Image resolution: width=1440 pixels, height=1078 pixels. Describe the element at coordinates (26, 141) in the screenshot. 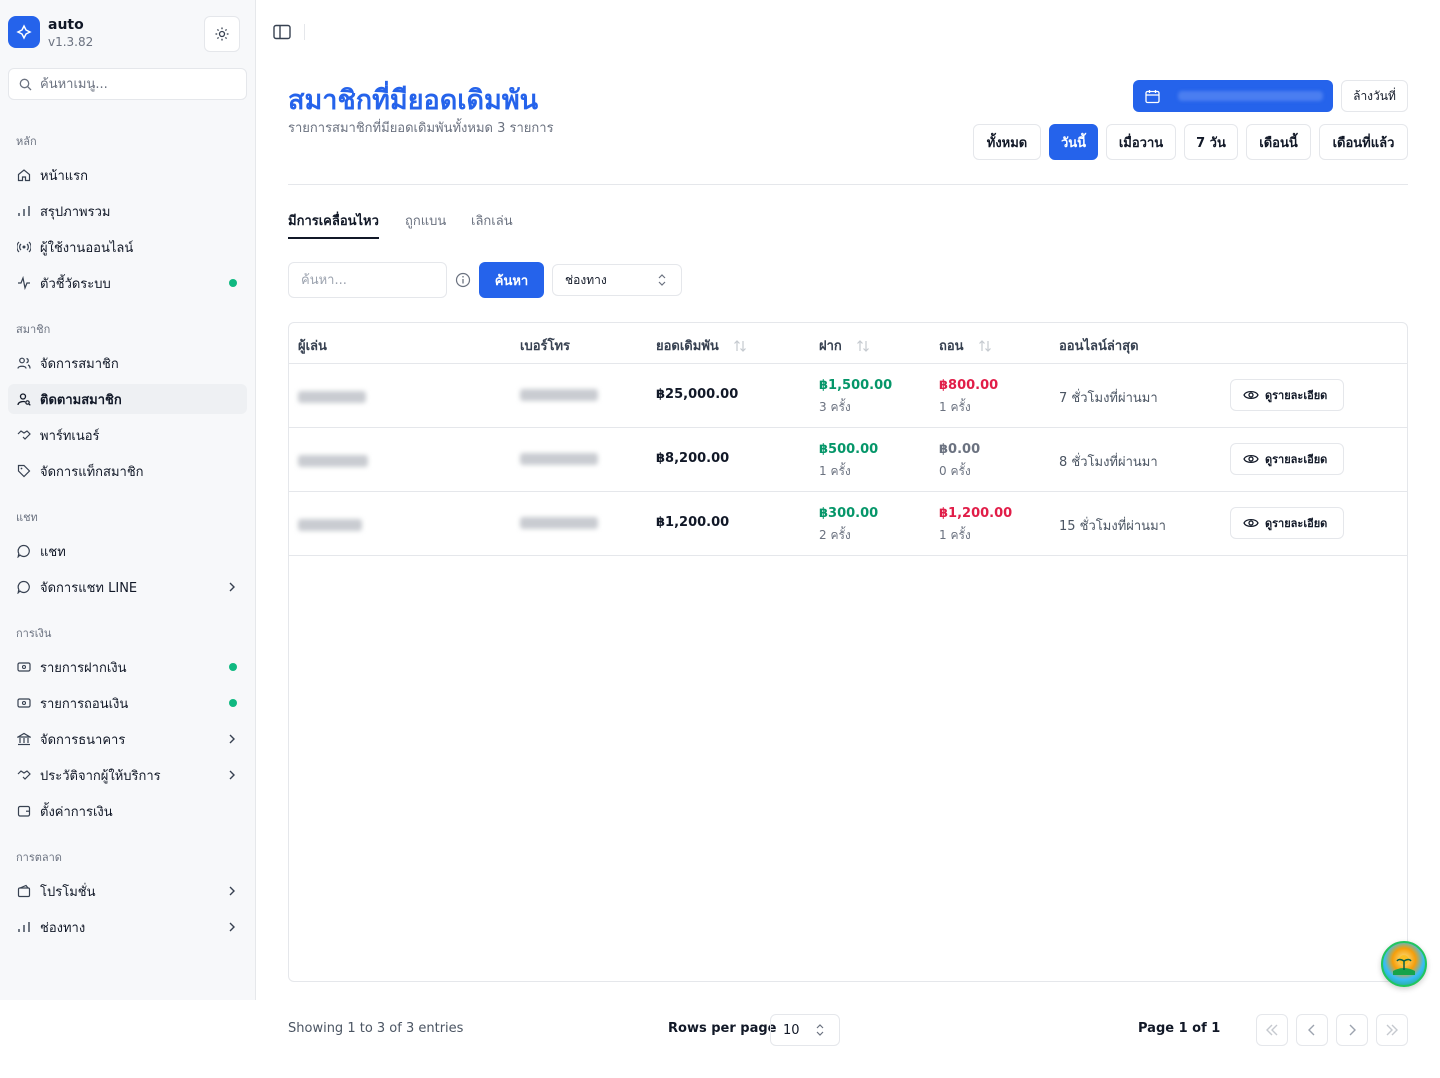

I see `nav-group-main: หลัก` at that location.